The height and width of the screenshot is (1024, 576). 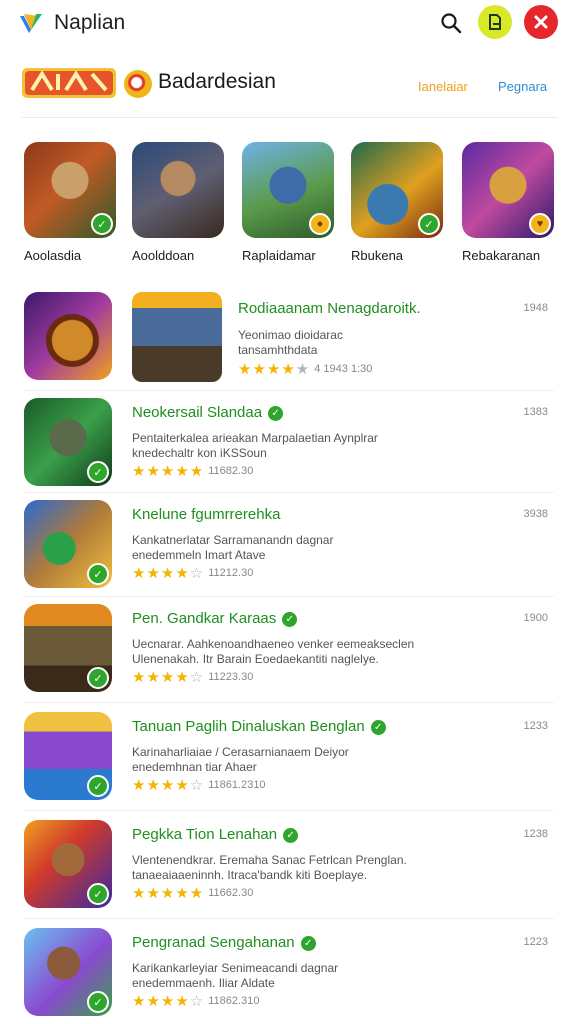 What do you see at coordinates (240, 752) in the screenshot?
I see `list-item-desc: Karinaharliaiae / Cerasarnianaem Deiyor` at bounding box center [240, 752].